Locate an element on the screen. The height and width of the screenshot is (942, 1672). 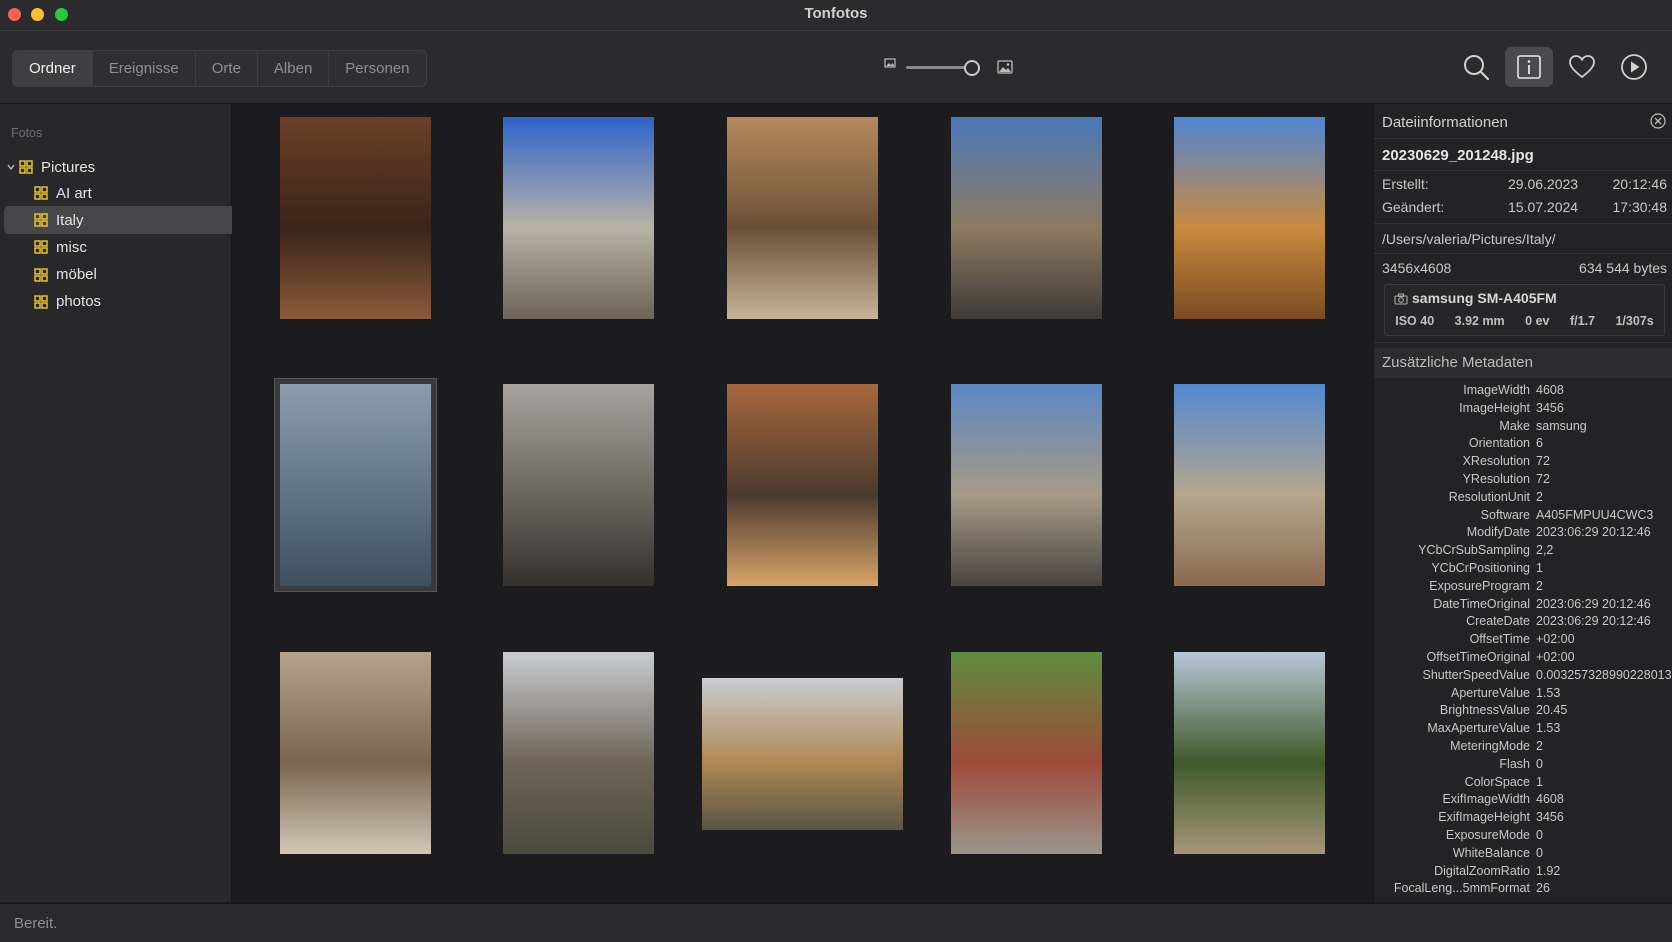
created-label: Erstellt: is located at coordinates (1405, 184).